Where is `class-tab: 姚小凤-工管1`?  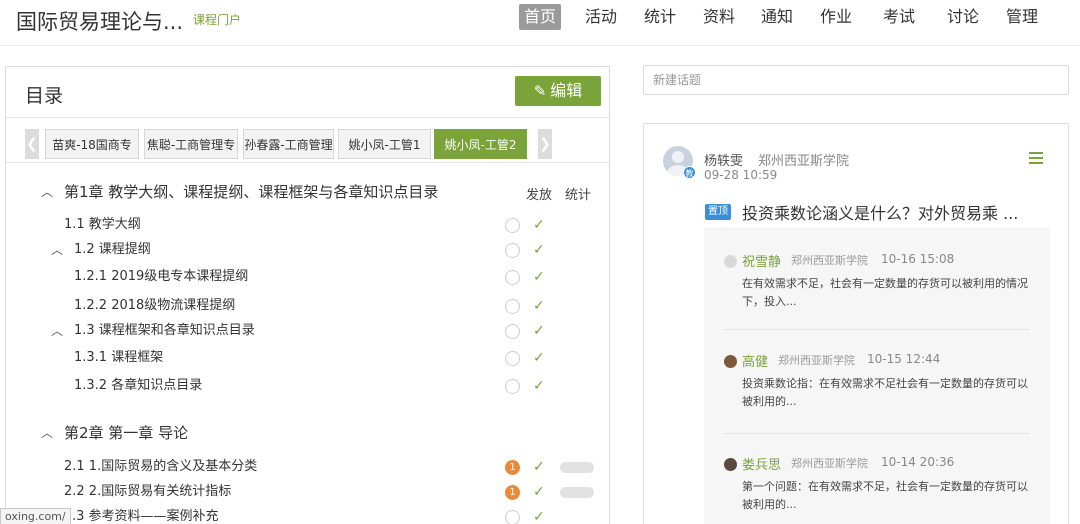
class-tab: 姚小凤-工管1 is located at coordinates (384, 144).